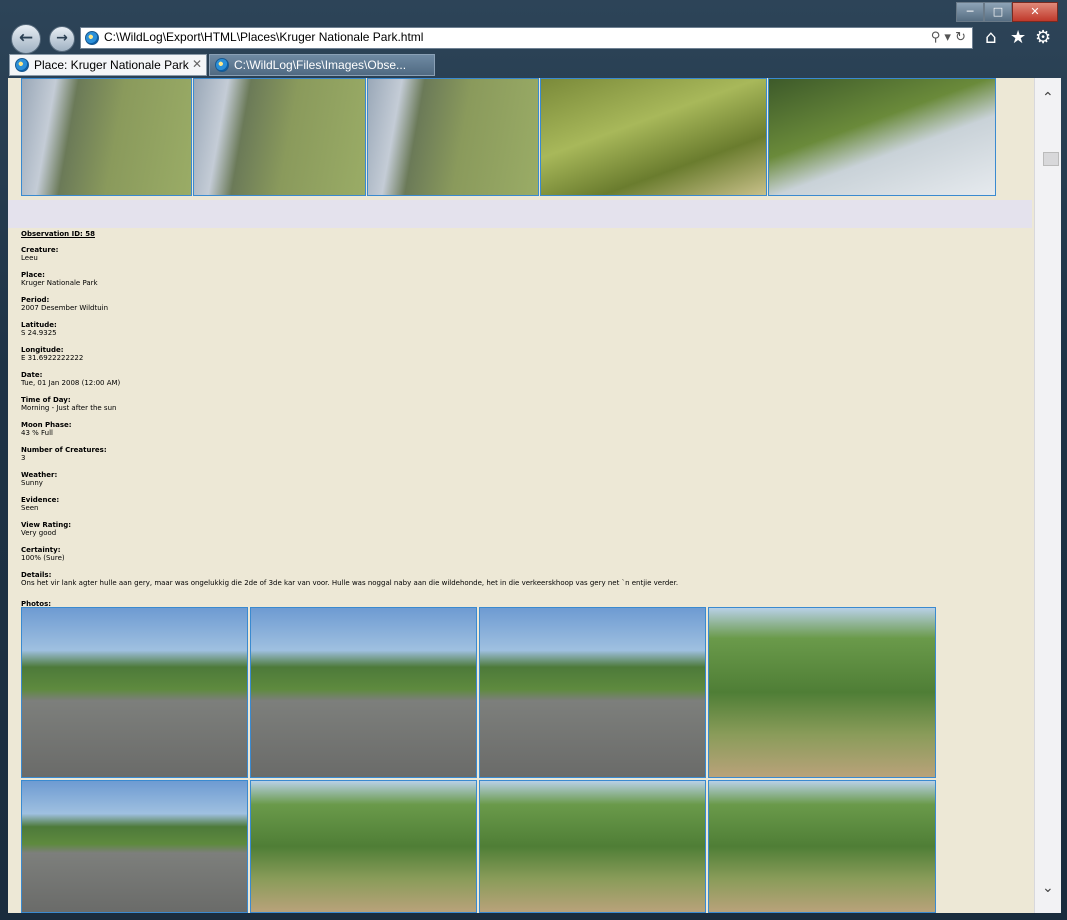  I want to click on field-moon-phase: Moon Phase: 43 % Full, so click(349, 429).